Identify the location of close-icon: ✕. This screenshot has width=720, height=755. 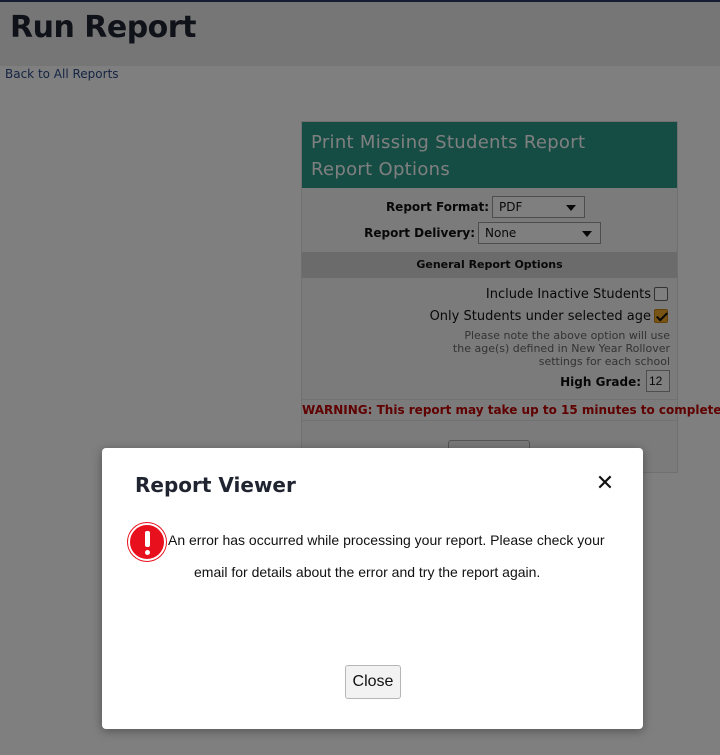
(605, 484).